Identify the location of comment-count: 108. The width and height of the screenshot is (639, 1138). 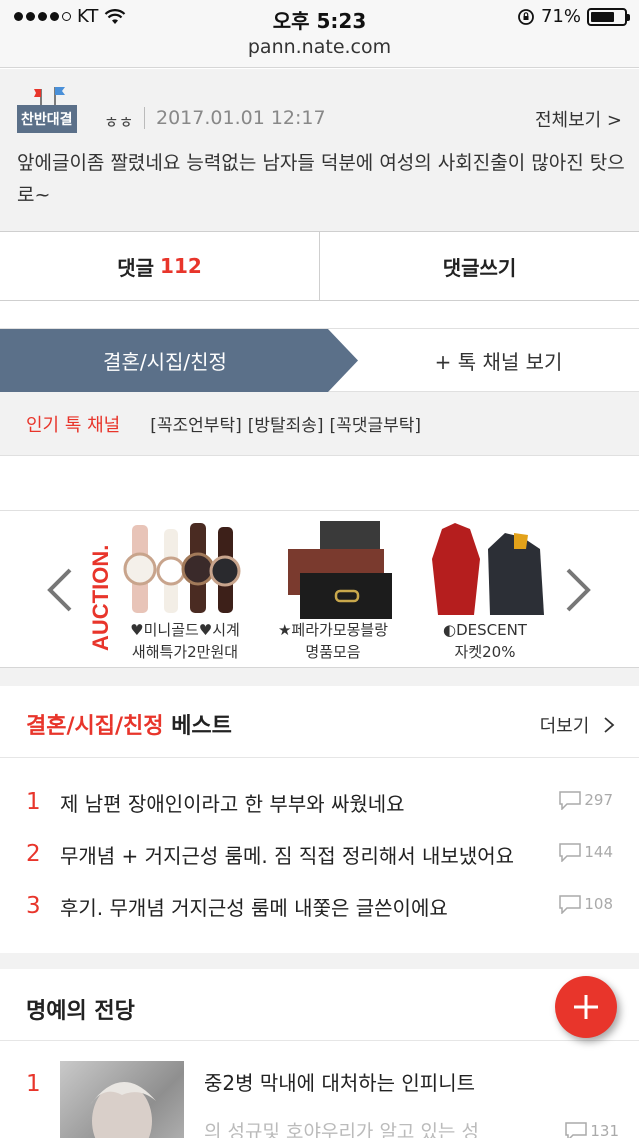
(586, 904).